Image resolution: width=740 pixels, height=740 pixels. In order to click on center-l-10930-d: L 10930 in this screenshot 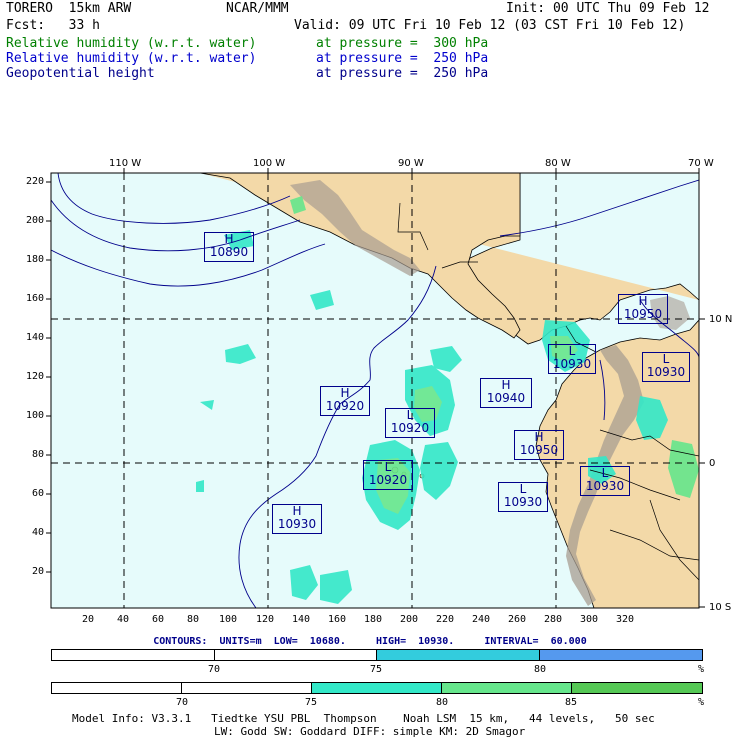, I will do `click(605, 481)`.